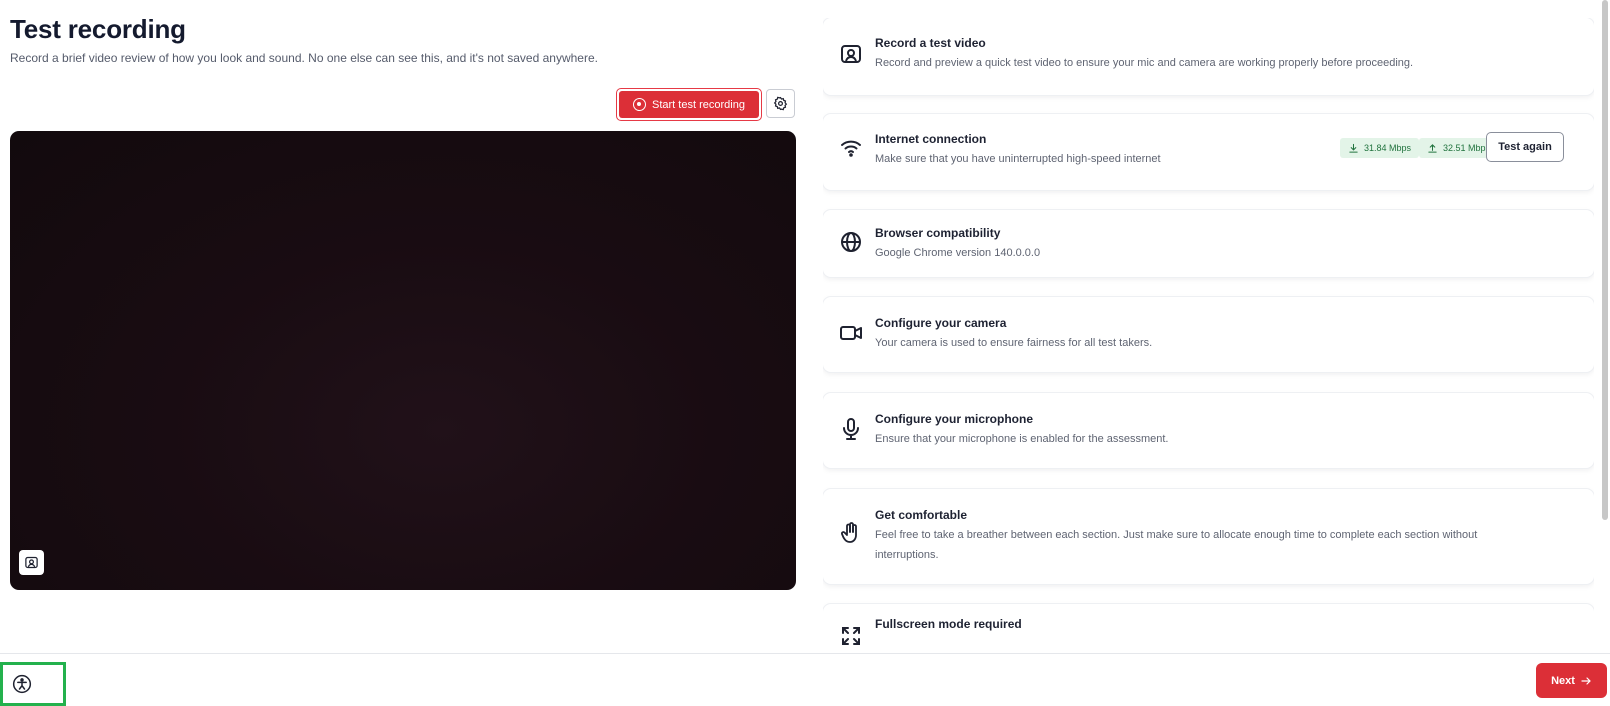  Describe the element at coordinates (931, 139) in the screenshot. I see `checklist-title: Internet connection` at that location.